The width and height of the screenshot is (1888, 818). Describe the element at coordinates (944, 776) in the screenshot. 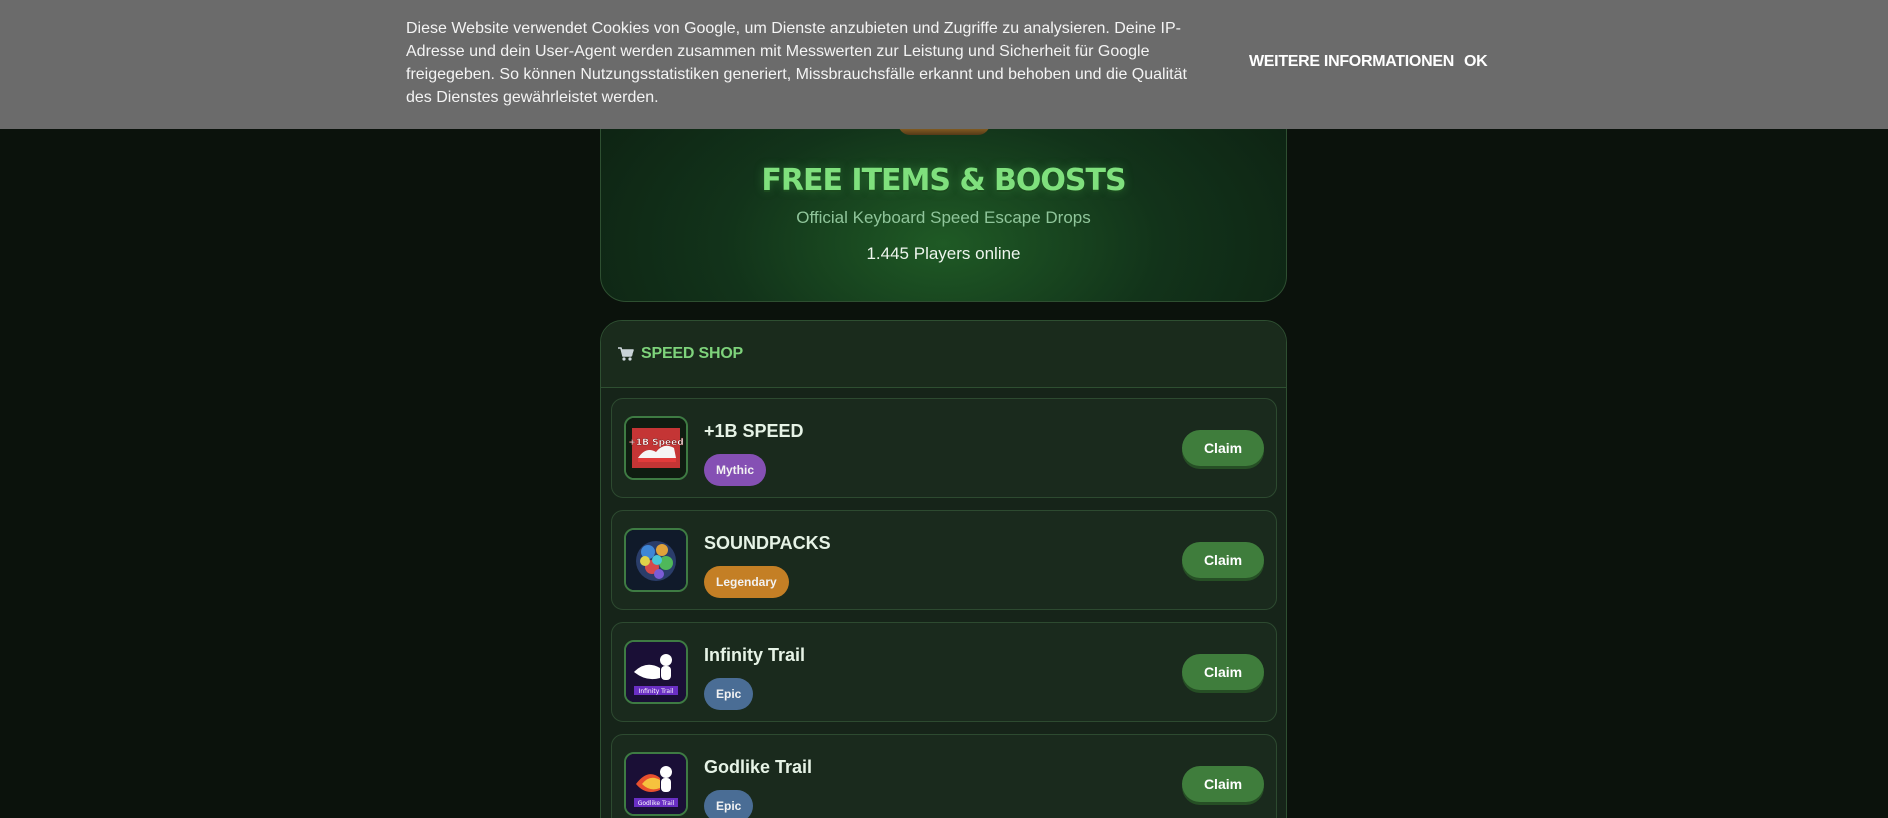

I see `shop-item: Godlike Trail Godlike Trail Epic Claim` at that location.